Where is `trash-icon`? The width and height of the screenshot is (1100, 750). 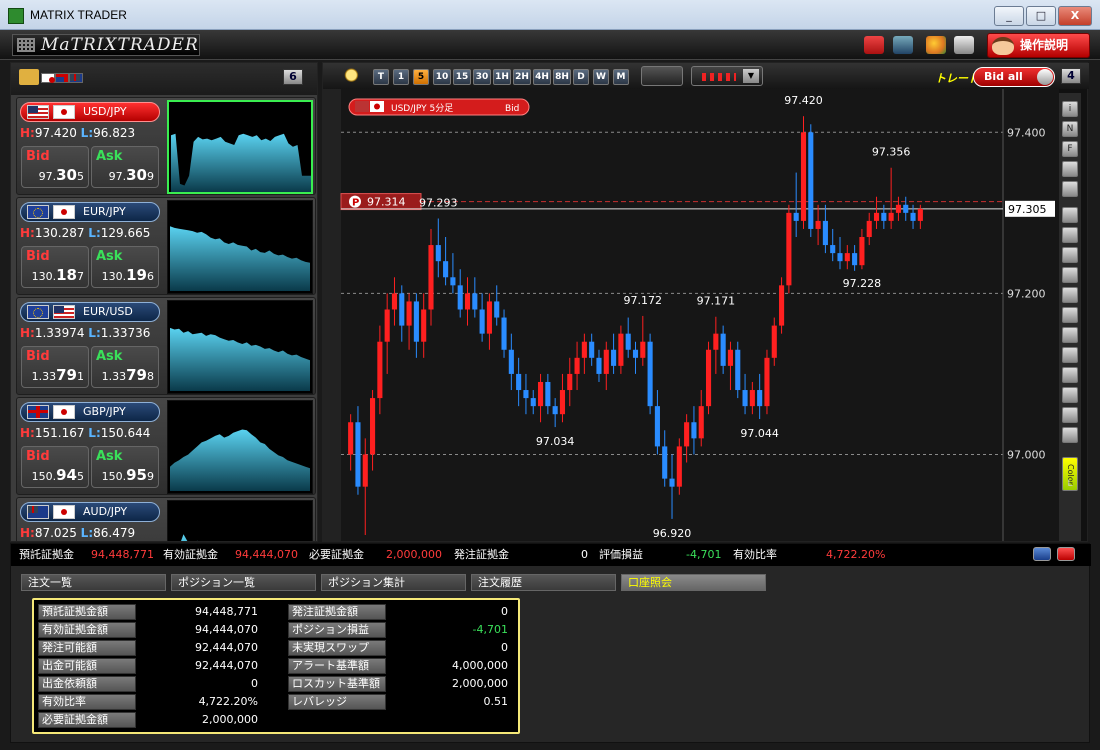 trash-icon is located at coordinates (1070, 435).